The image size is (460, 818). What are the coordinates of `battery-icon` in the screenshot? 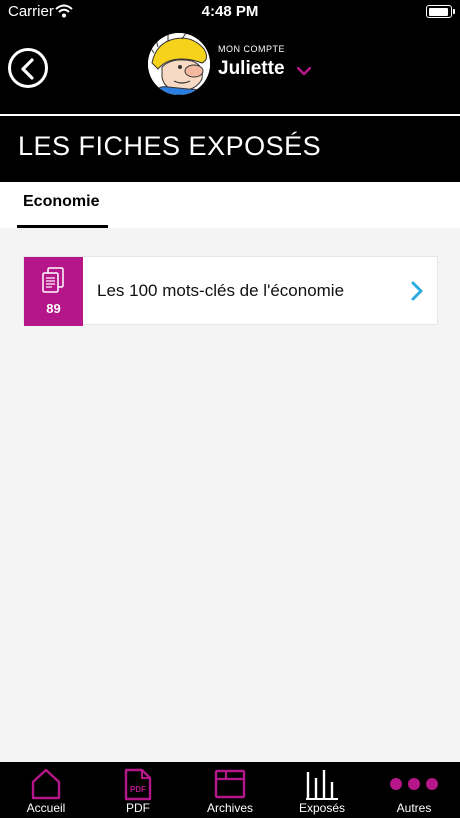 It's located at (440, 11).